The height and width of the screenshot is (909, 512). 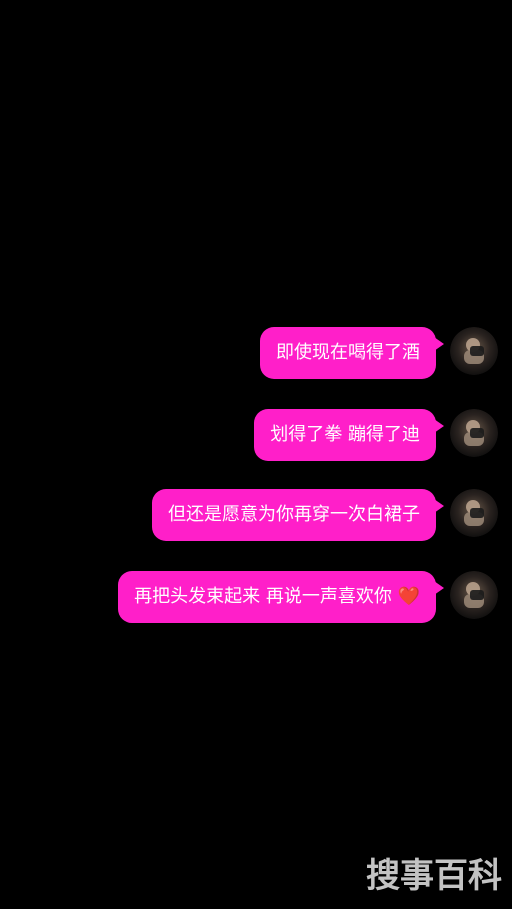 I want to click on message-bubble: 即使现在喝得了酒, so click(x=352, y=353).